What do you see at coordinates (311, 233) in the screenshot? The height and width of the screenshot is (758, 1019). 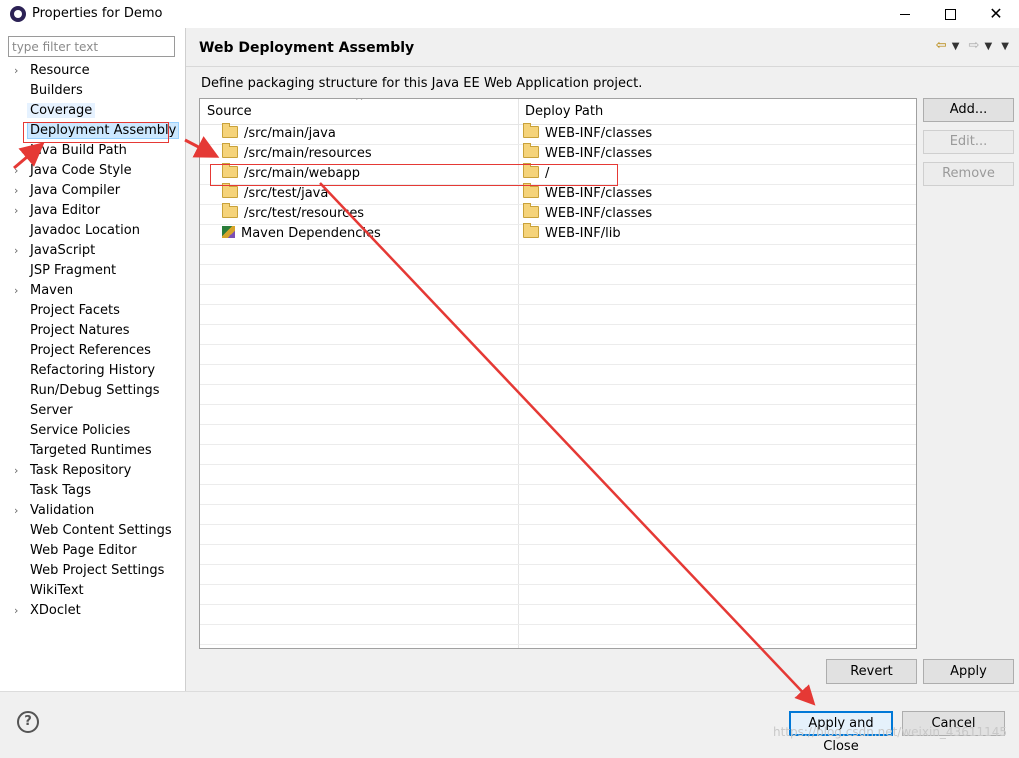 I see `source-text: Maven Dependencies` at bounding box center [311, 233].